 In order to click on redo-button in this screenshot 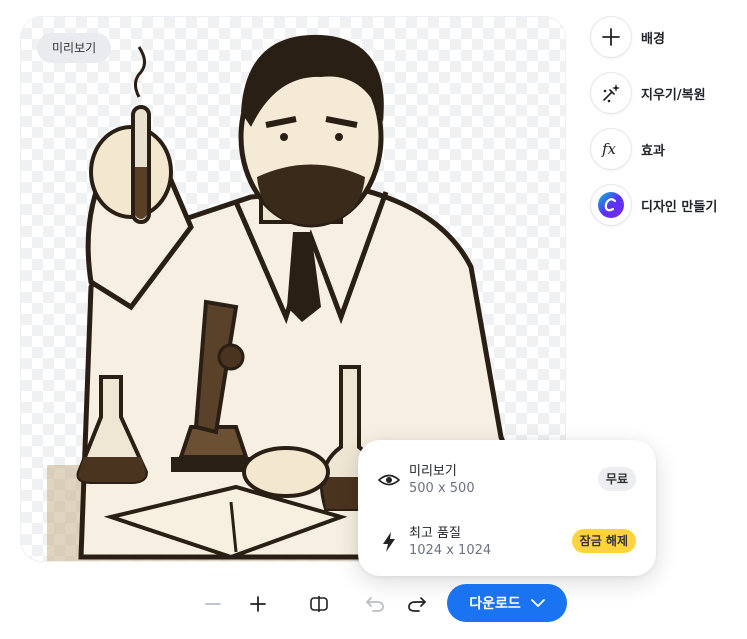, I will do `click(417, 604)`.